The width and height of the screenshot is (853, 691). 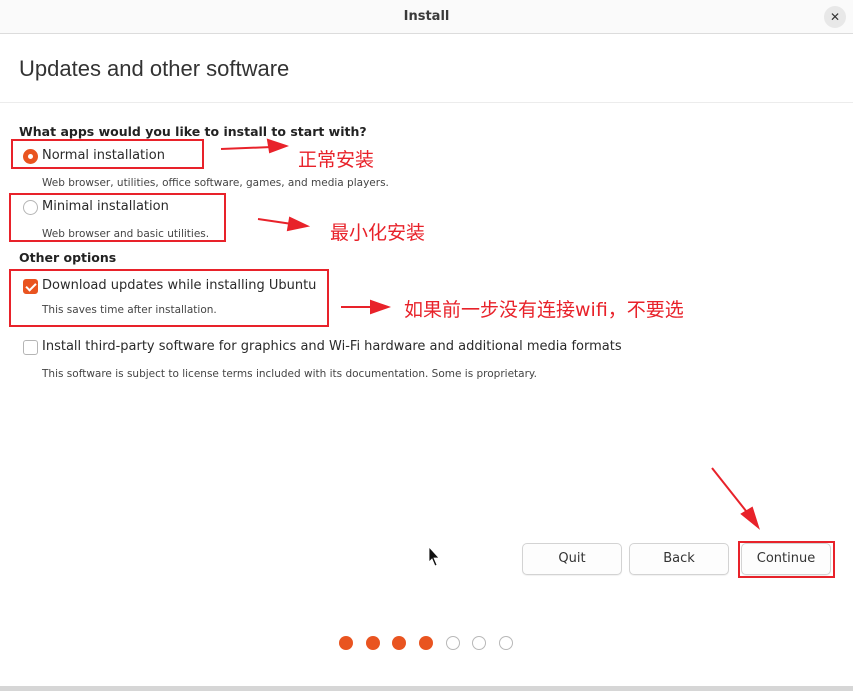 What do you see at coordinates (275, 221) in the screenshot?
I see `arrow-minimal-line` at bounding box center [275, 221].